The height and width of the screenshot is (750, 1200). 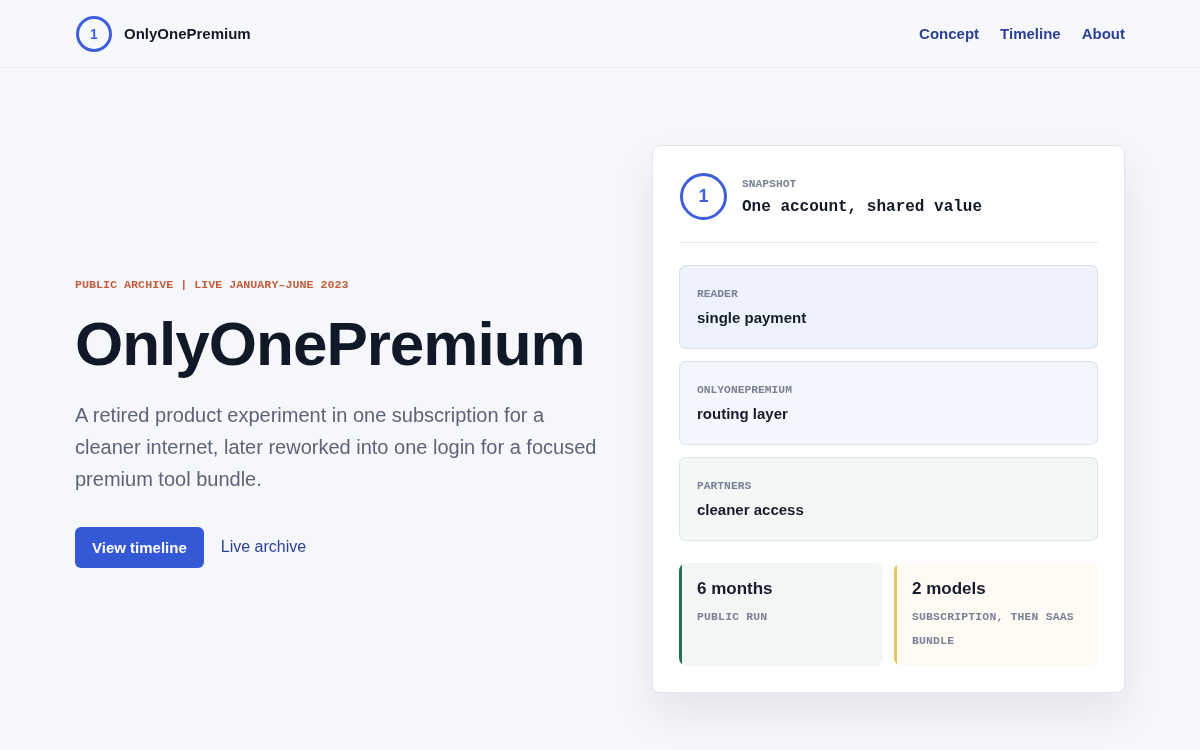 What do you see at coordinates (139, 547) in the screenshot?
I see `view-timeline-button: View timeline` at bounding box center [139, 547].